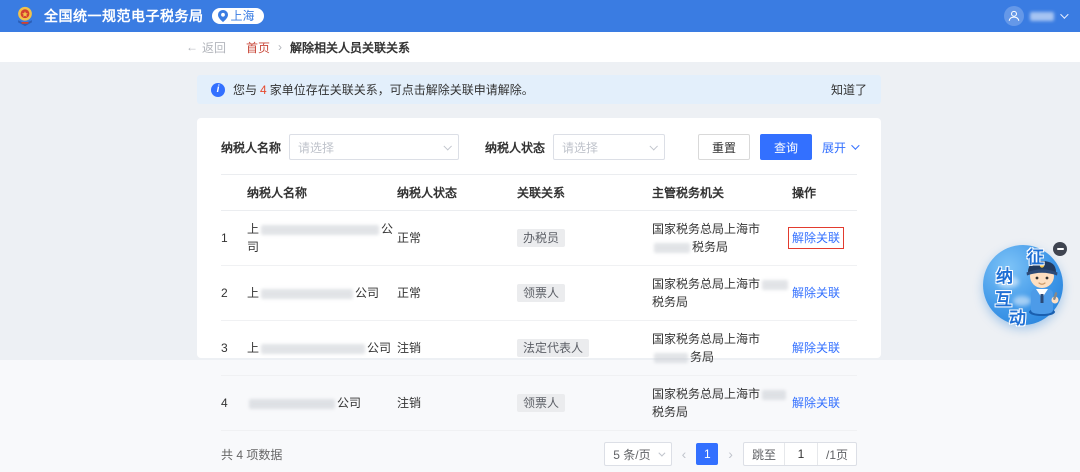  What do you see at coordinates (1035, 257) in the screenshot?
I see `widget-char-zheng: 征` at bounding box center [1035, 257].